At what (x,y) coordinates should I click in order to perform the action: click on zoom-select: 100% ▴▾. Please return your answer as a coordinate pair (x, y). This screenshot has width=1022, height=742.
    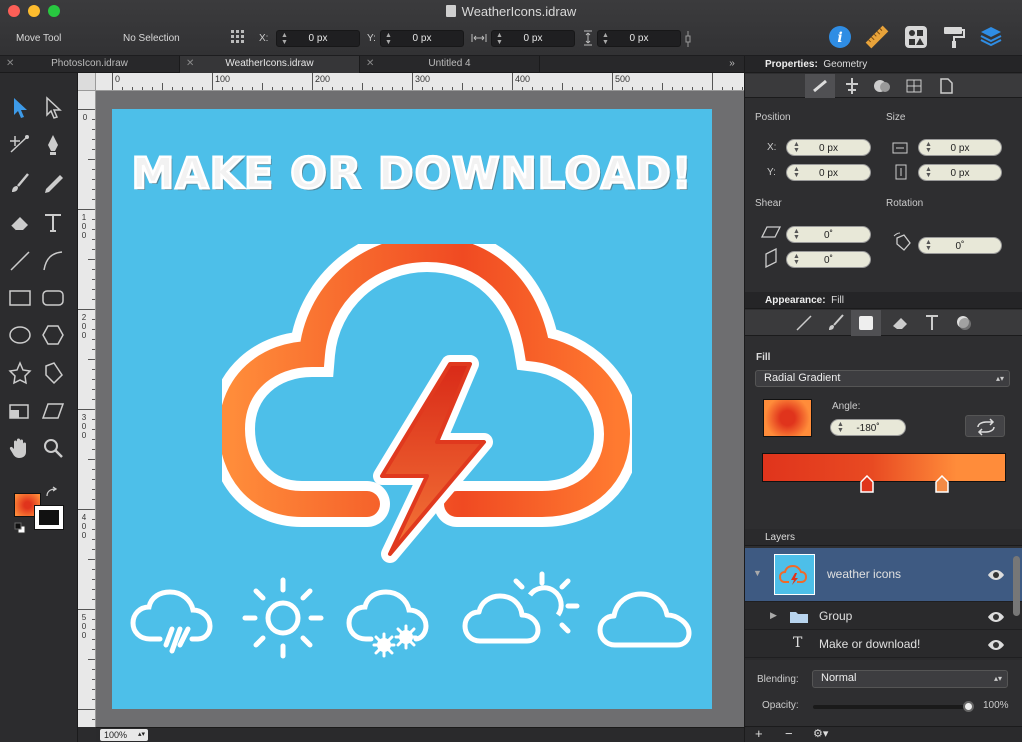
    Looking at the image, I should click on (124, 735).